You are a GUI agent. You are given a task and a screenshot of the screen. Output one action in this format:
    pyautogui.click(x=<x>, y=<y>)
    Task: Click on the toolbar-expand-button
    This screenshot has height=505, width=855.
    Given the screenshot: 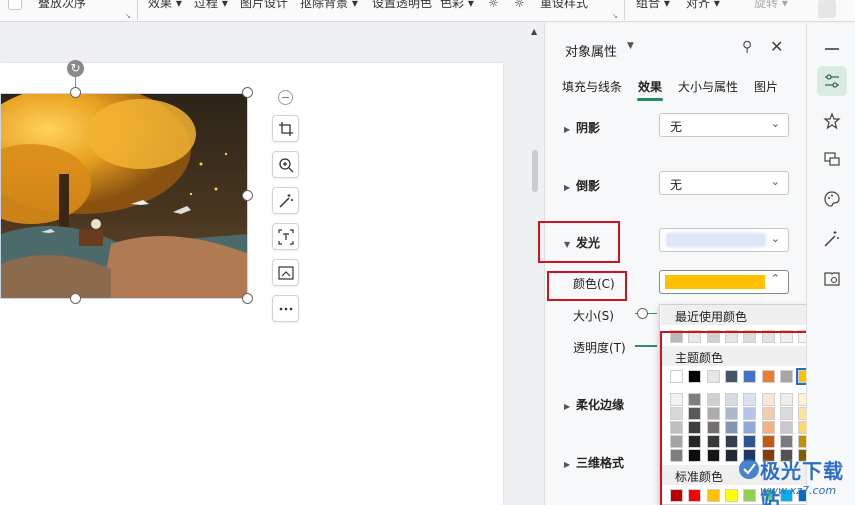 What is the action you would take?
    pyautogui.click(x=827, y=9)
    